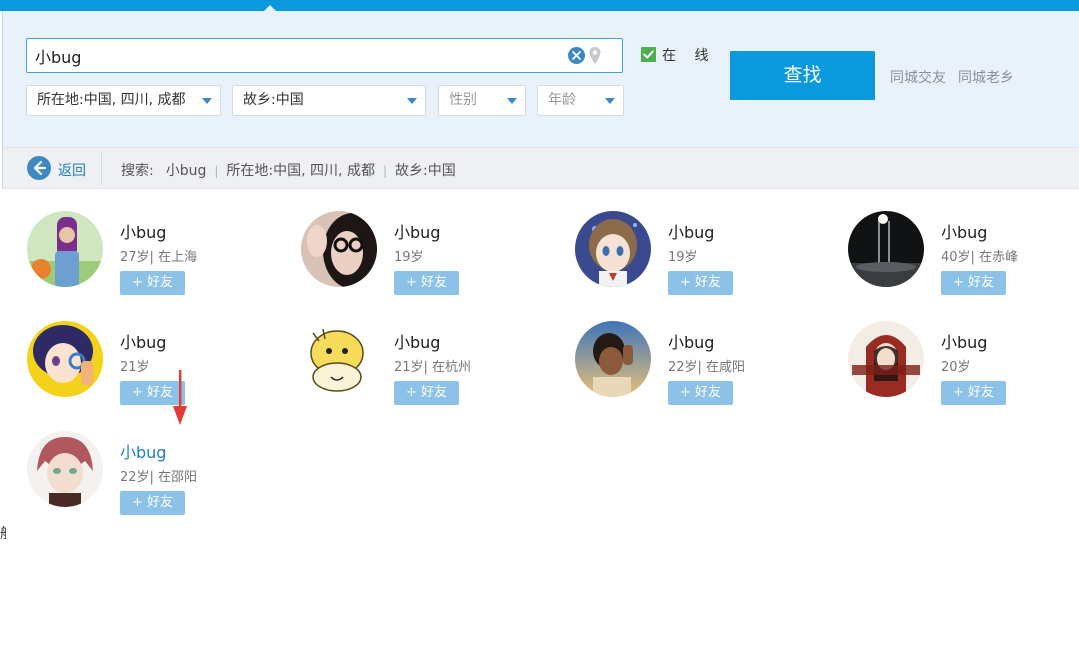 The height and width of the screenshot is (656, 1079). What do you see at coordinates (463, 100) in the screenshot?
I see `gender-dropdown-value: 性别` at bounding box center [463, 100].